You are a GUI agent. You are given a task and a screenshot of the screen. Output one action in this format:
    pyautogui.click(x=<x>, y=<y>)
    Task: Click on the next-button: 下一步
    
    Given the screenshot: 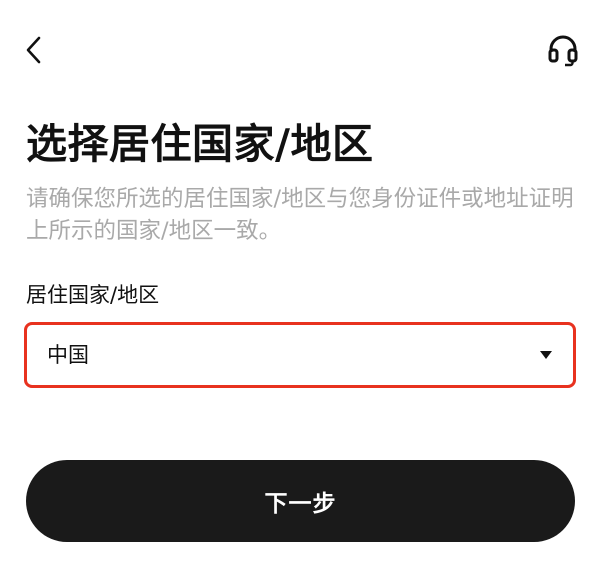 What is the action you would take?
    pyautogui.click(x=300, y=501)
    